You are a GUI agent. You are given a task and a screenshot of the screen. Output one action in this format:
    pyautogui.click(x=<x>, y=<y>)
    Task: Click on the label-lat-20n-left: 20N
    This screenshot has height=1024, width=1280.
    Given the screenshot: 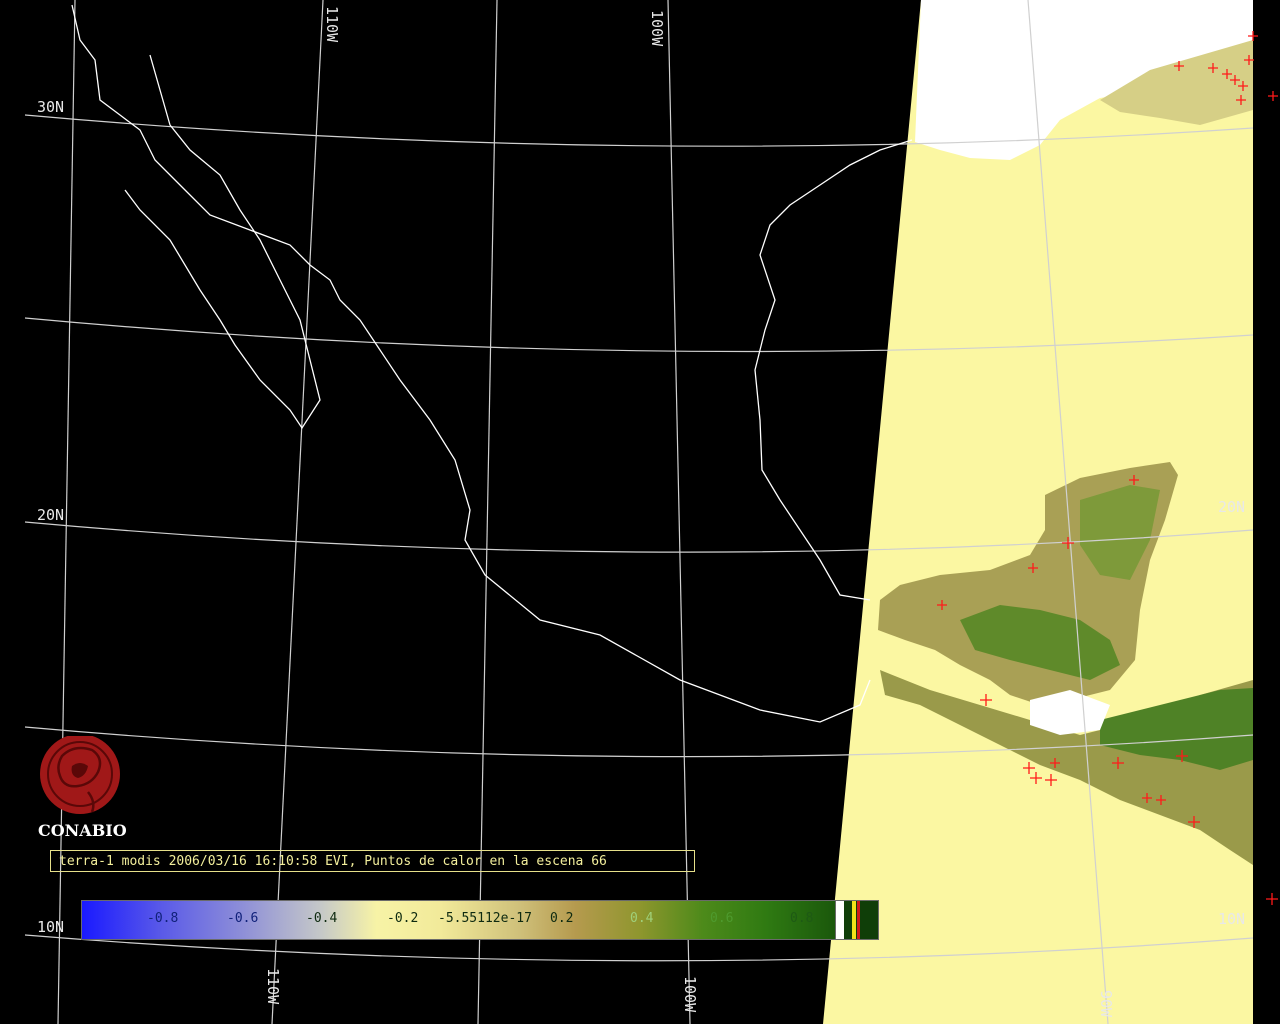 What is the action you would take?
    pyautogui.click(x=50, y=515)
    